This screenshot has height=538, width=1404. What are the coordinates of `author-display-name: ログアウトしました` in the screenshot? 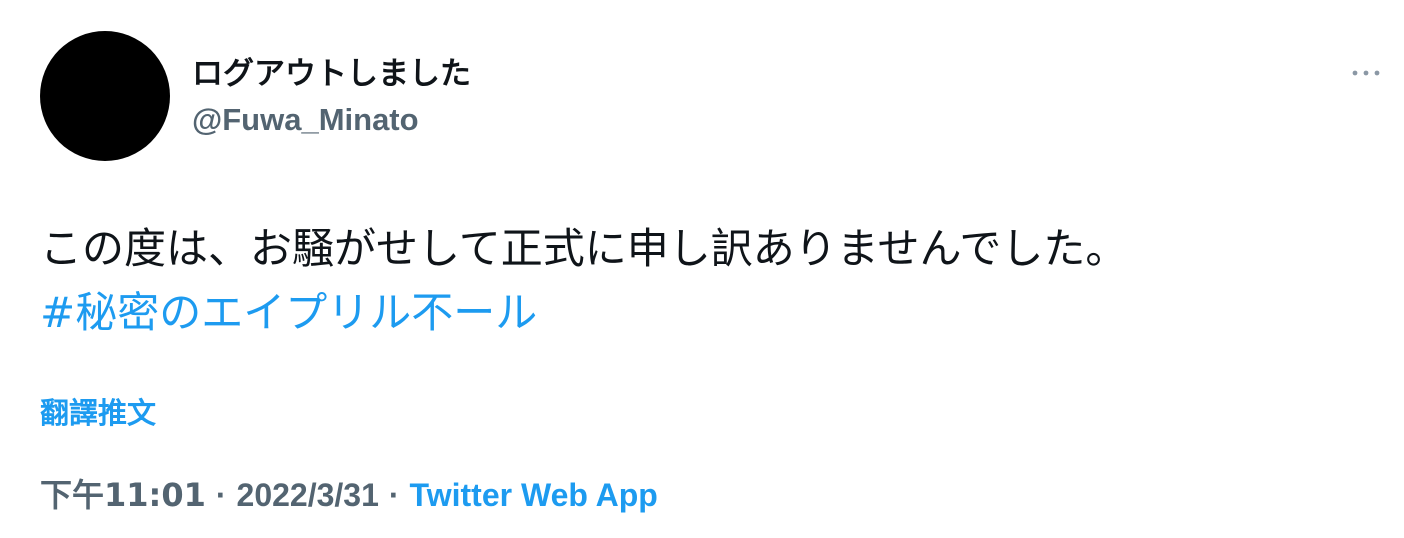 It's located at (331, 74).